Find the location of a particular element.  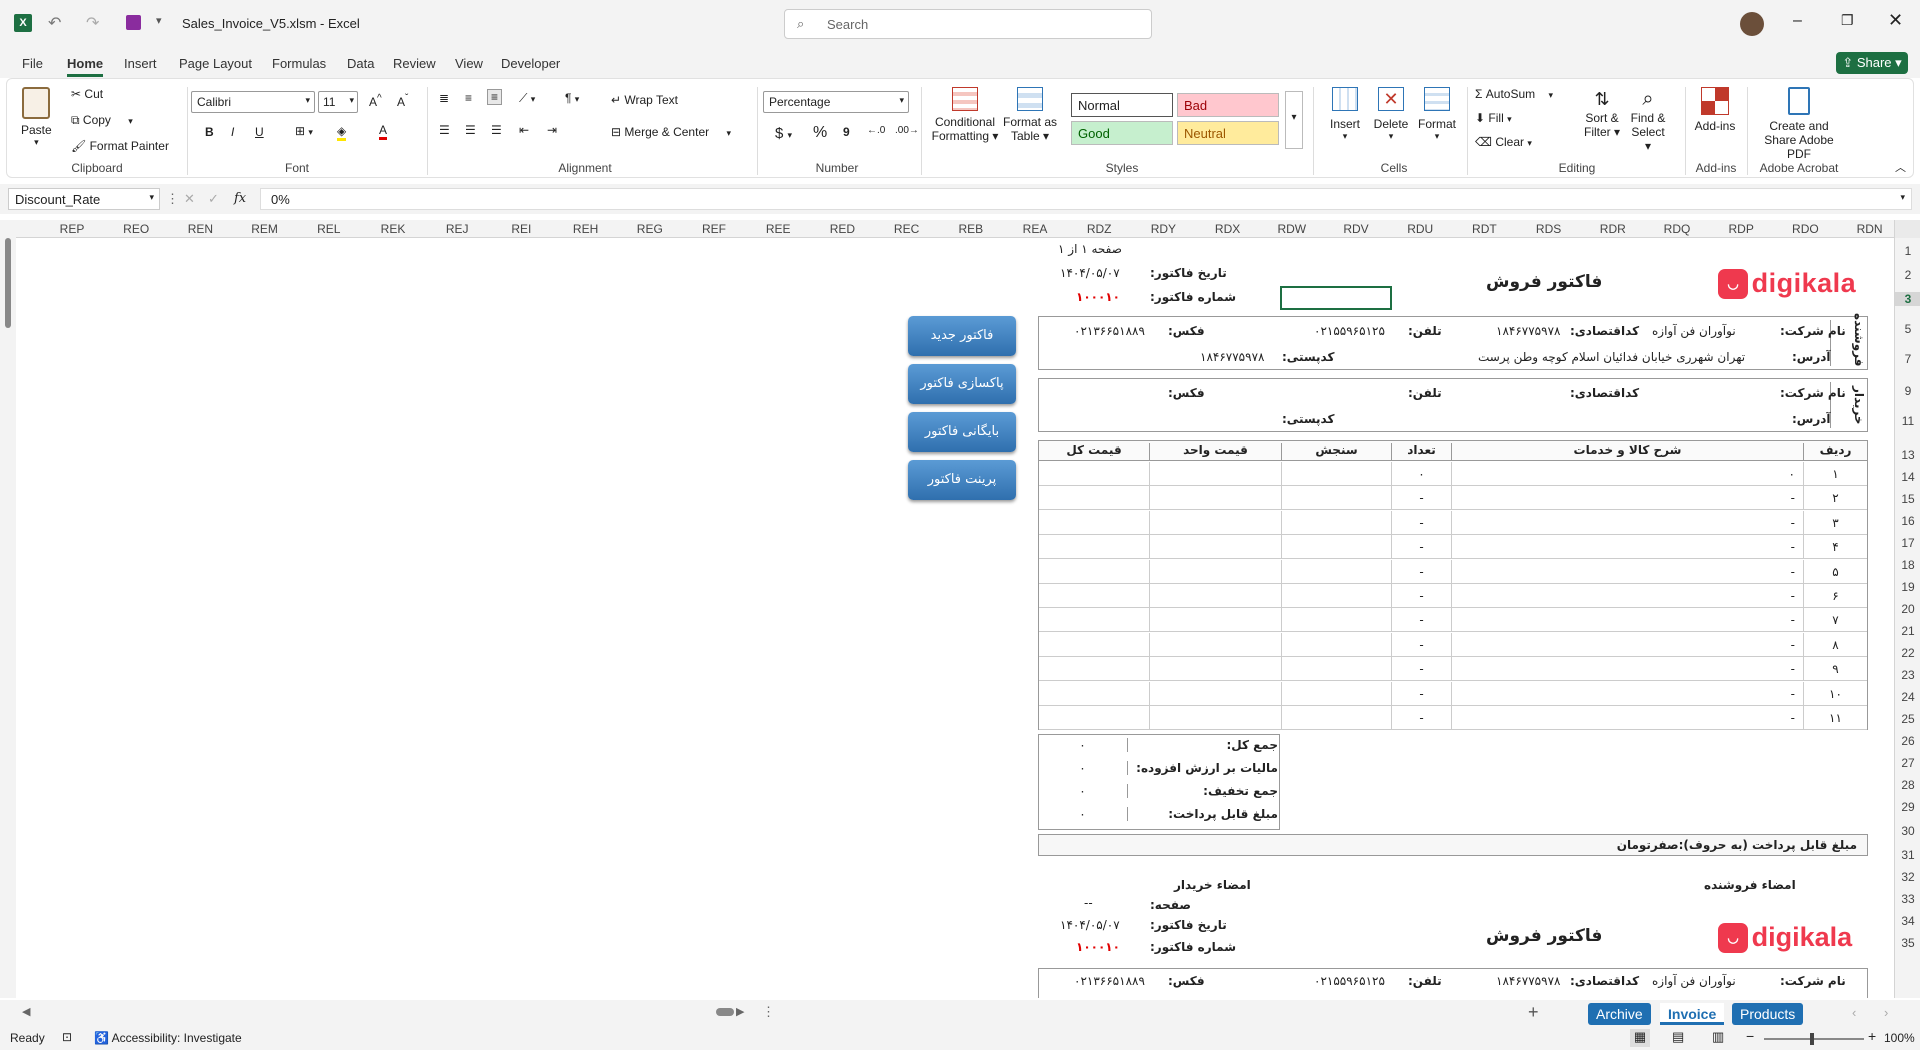

merge-center-button: ⊟ Merge & Center ▾ is located at coordinates (671, 132).